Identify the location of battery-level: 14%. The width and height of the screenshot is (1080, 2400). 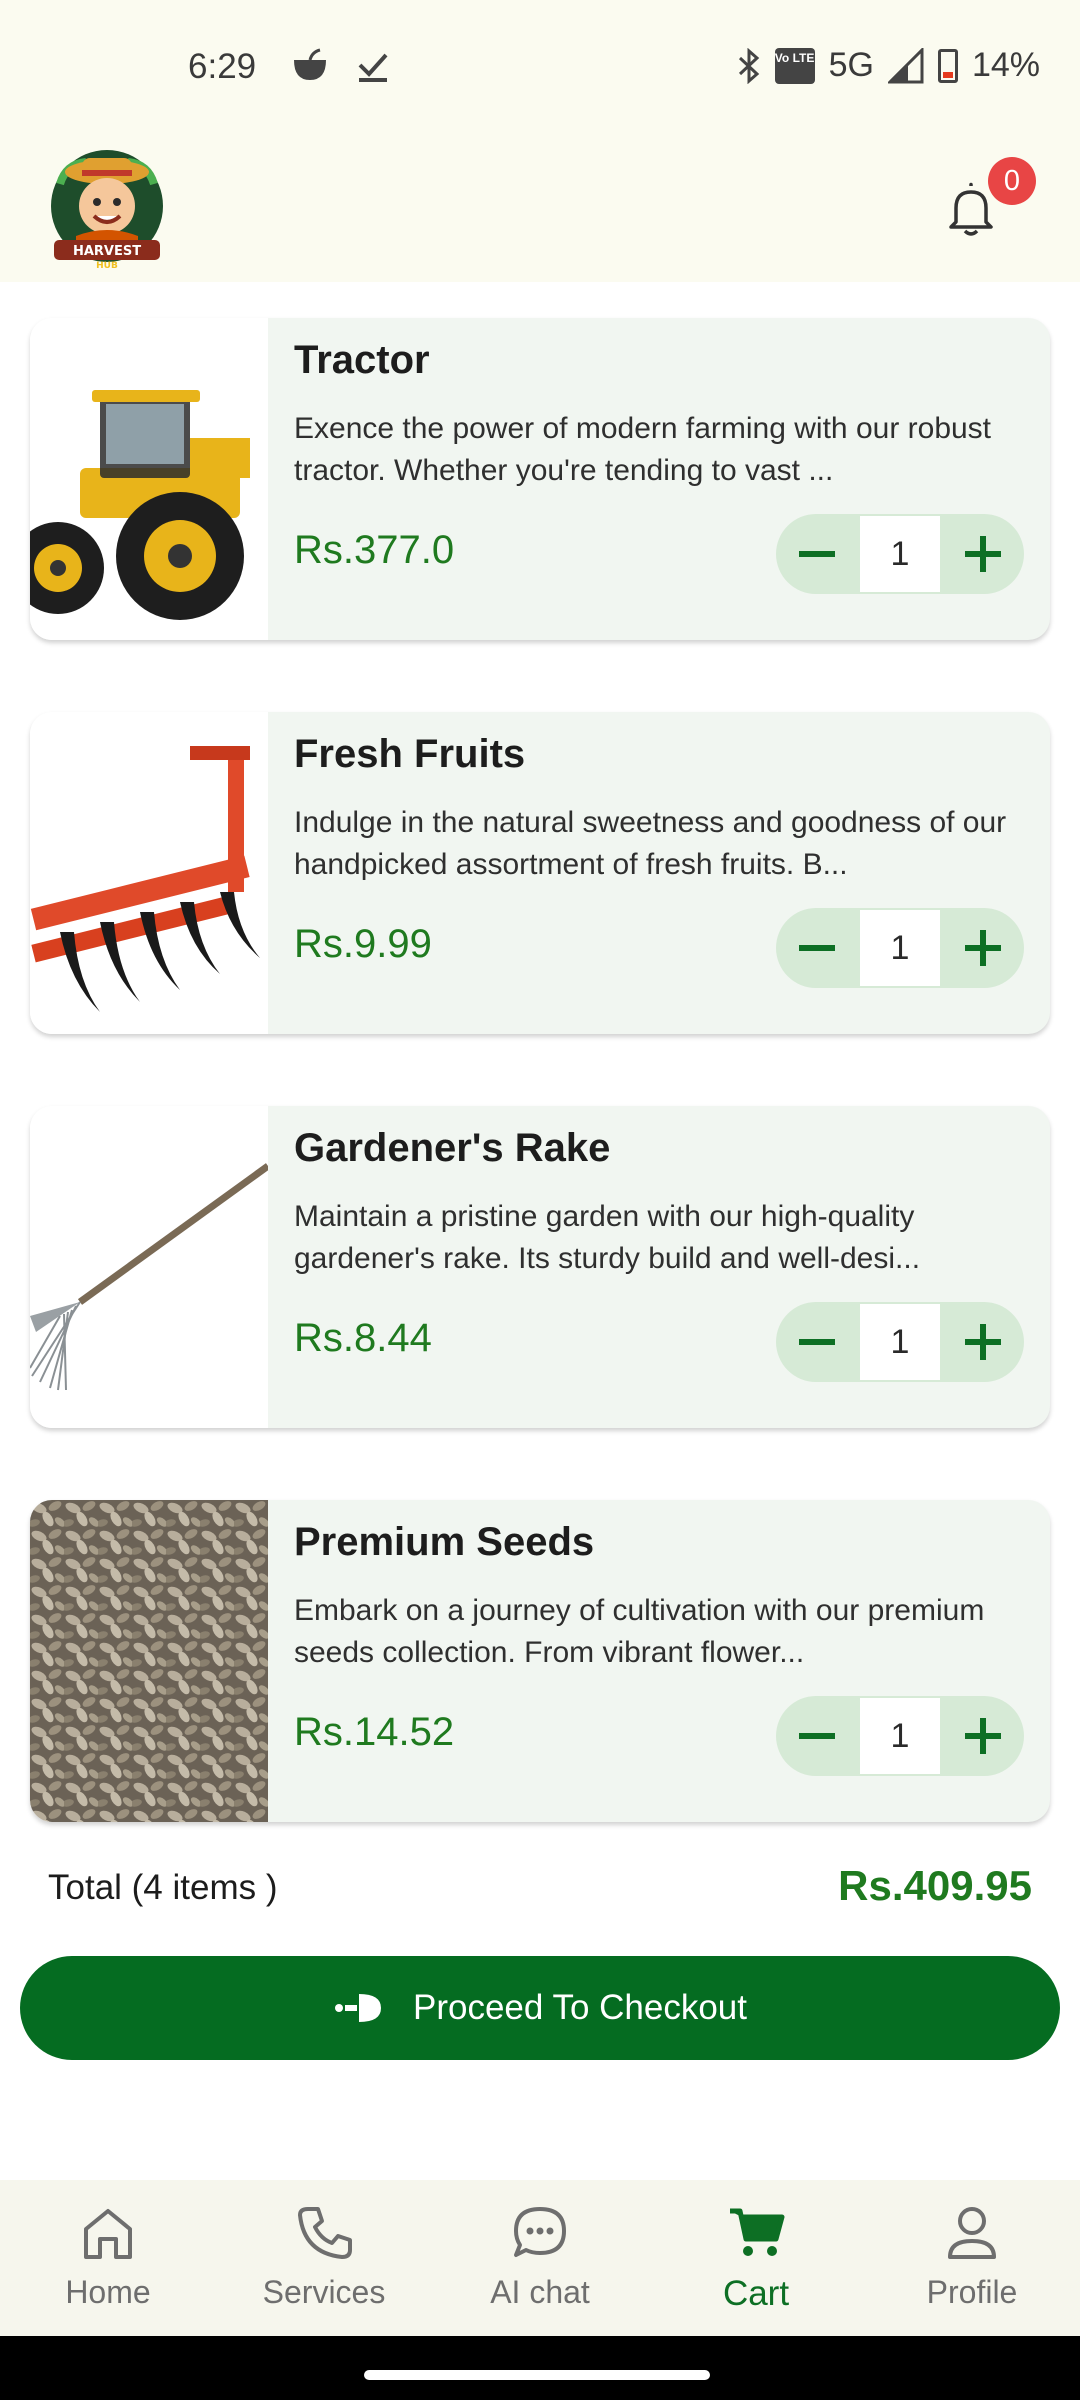
(1005, 65).